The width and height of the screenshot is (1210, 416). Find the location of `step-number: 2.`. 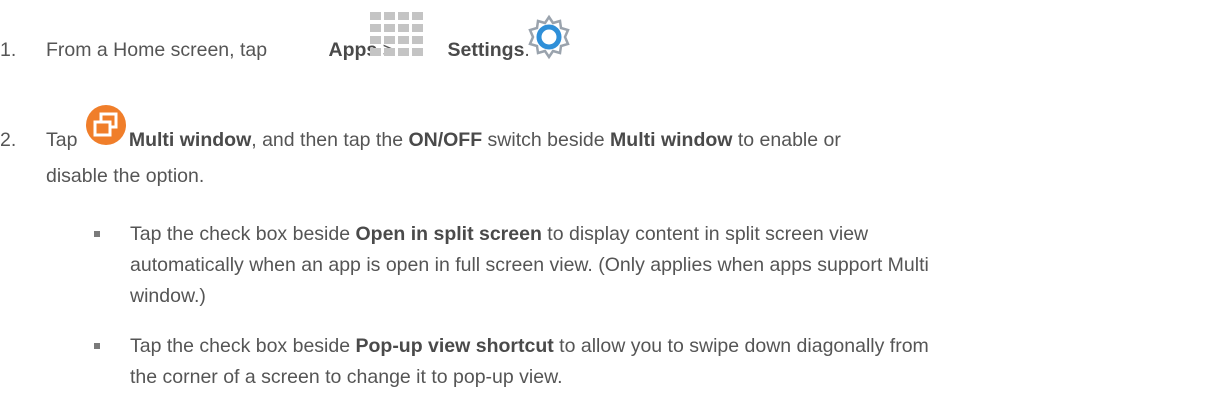

step-number: 2. is located at coordinates (8, 140).